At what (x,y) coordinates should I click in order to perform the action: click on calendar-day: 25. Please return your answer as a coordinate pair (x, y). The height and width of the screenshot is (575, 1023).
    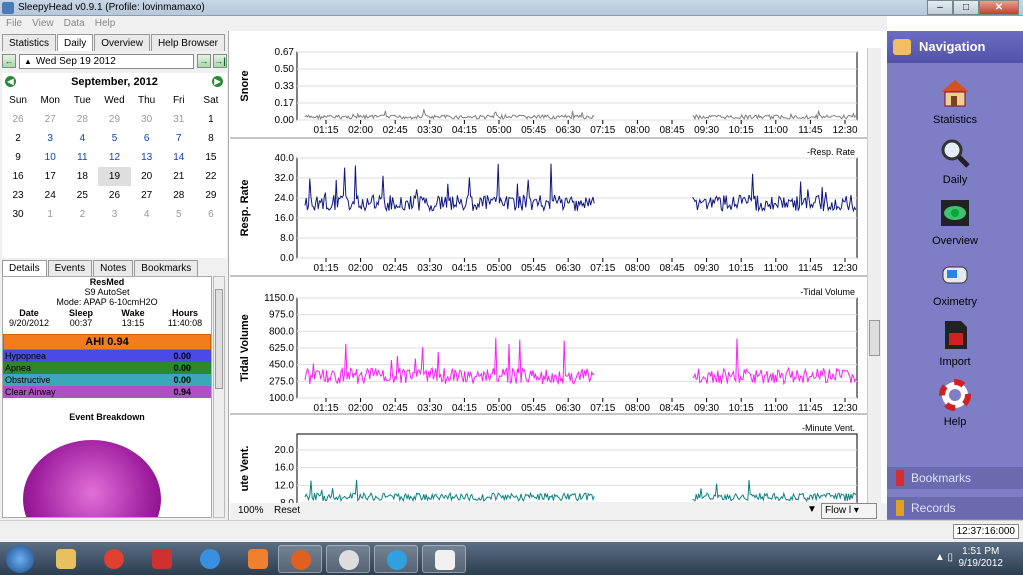
    Looking at the image, I should click on (82, 195).